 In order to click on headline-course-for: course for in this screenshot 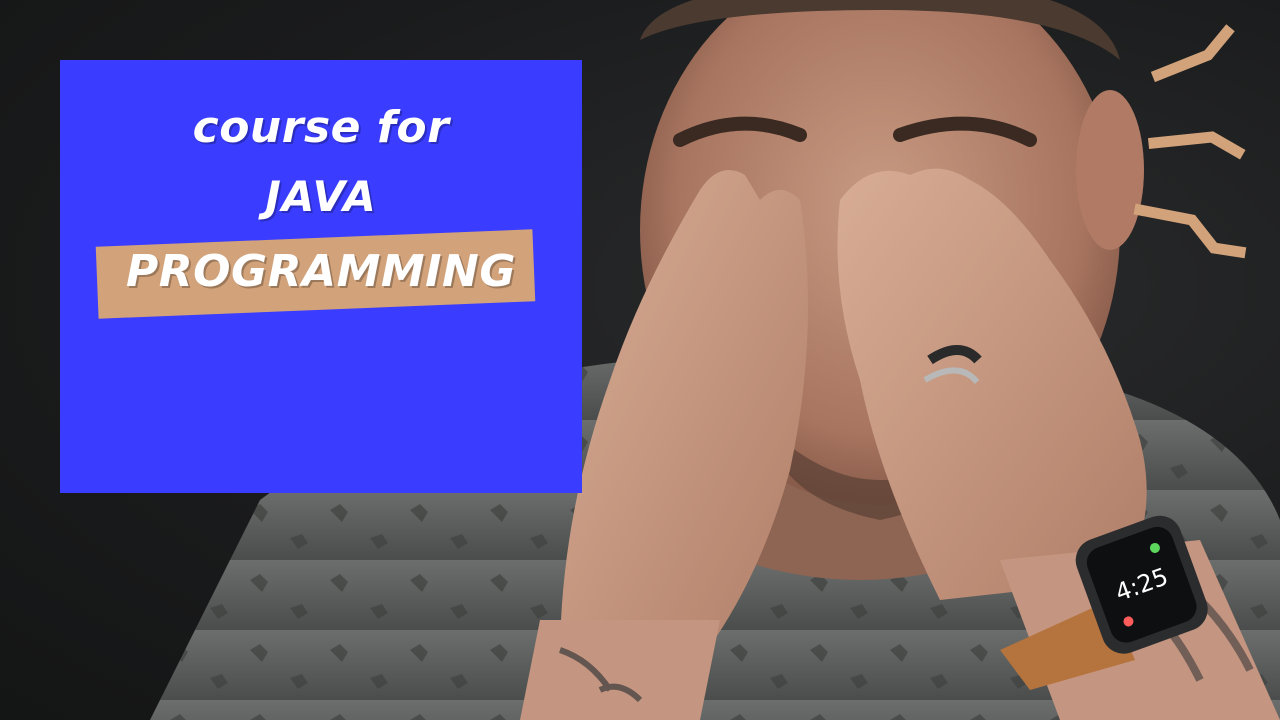, I will do `click(321, 127)`.